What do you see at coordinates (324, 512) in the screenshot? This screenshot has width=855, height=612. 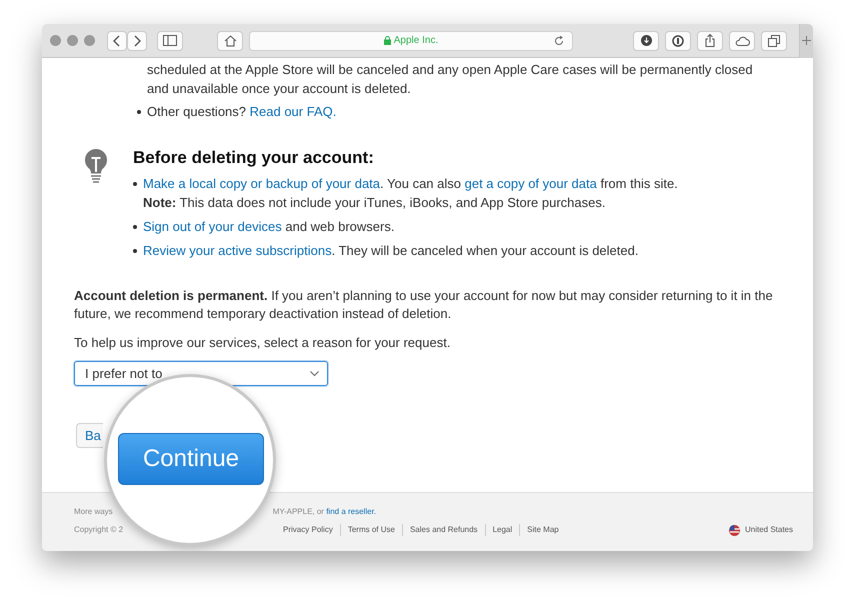 I see `footer-text: MY-APPLE, or find a reseller.` at bounding box center [324, 512].